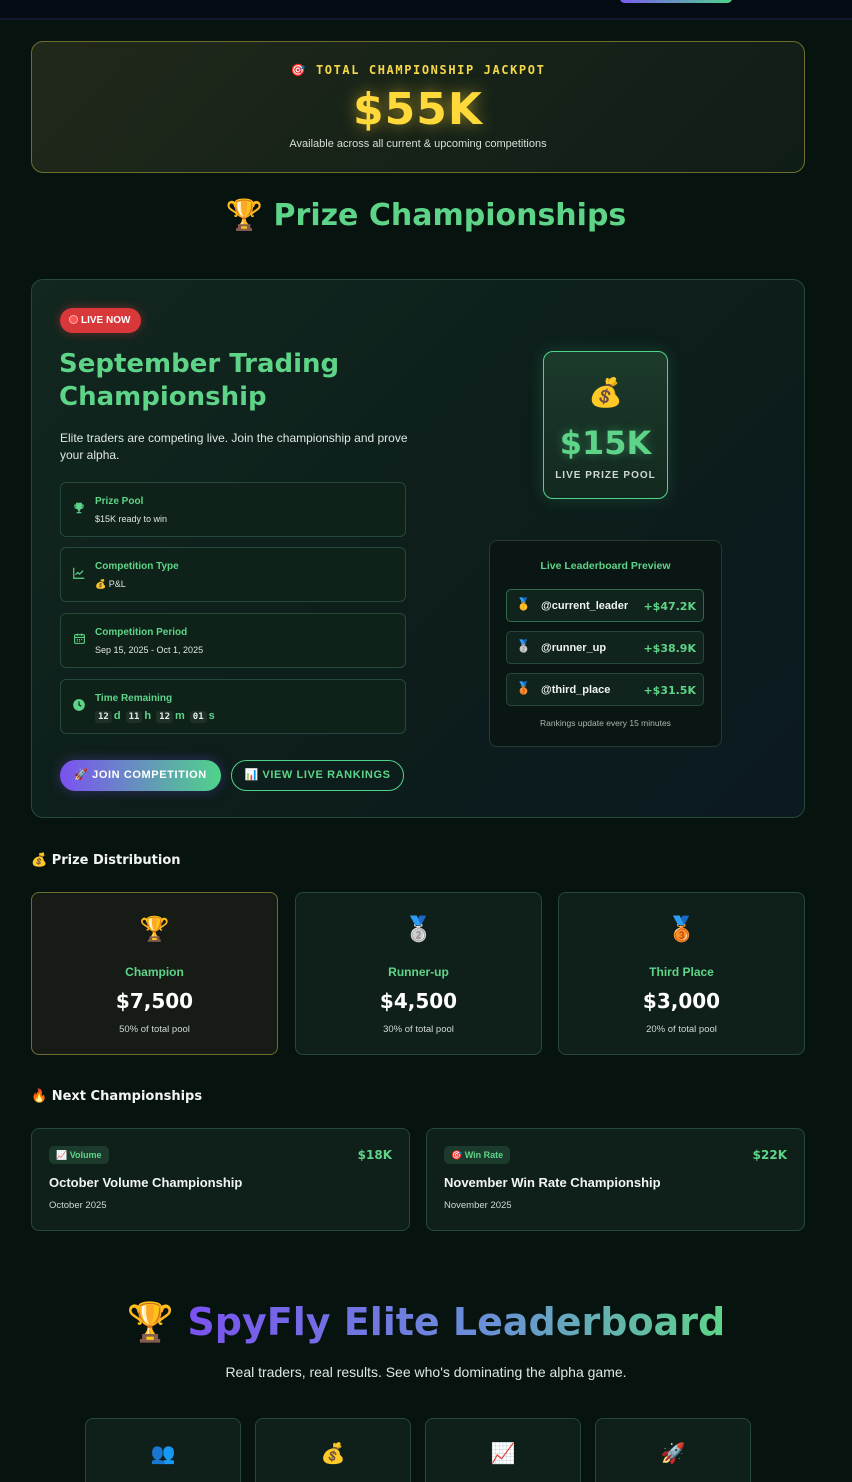 The height and width of the screenshot is (1482, 852). I want to click on leaderboard-row: 🥈 @runner_up +$38.9K, so click(605, 647).